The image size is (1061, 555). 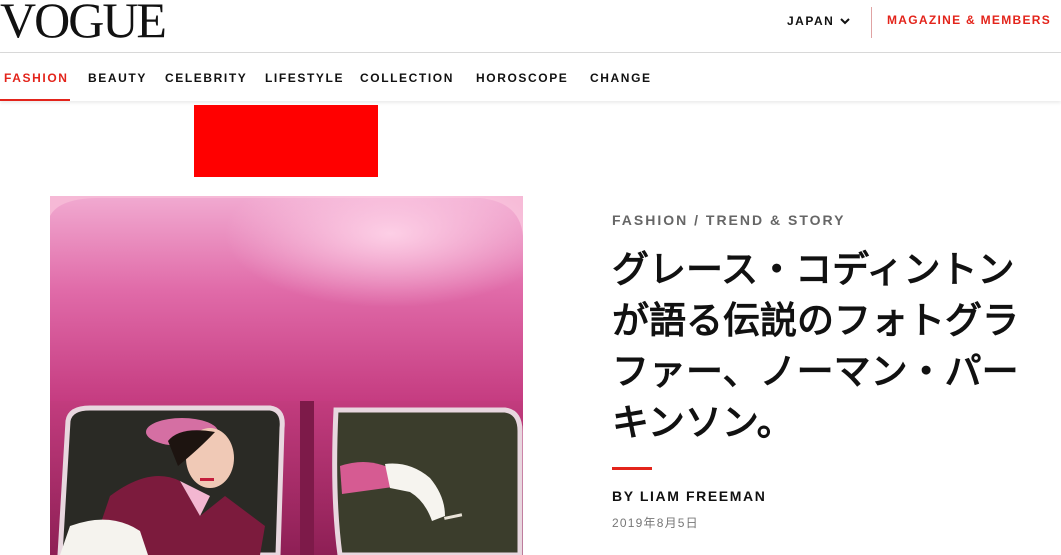 I want to click on publish-date: 2019年8月5日, so click(x=655, y=523).